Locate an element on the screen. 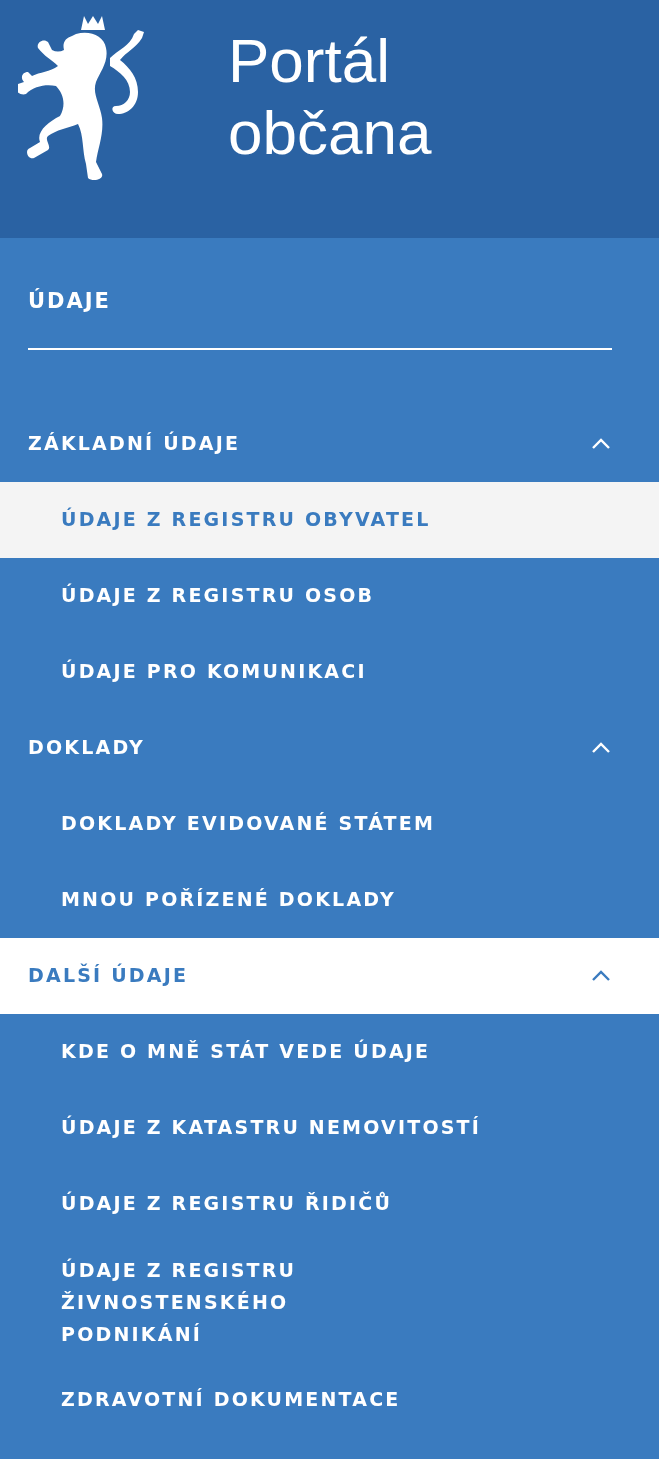  menu-item: ÚDAJE Z REGISTRU OSOB is located at coordinates (329, 595).